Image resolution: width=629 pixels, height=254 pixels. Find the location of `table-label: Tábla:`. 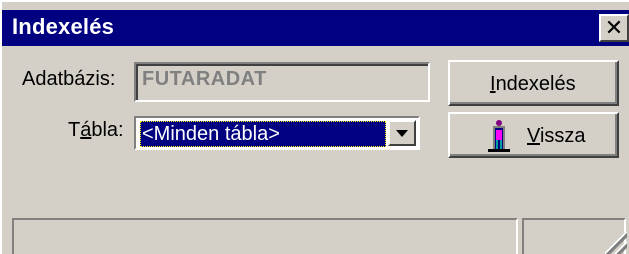

table-label: Tábla: is located at coordinates (96, 130).